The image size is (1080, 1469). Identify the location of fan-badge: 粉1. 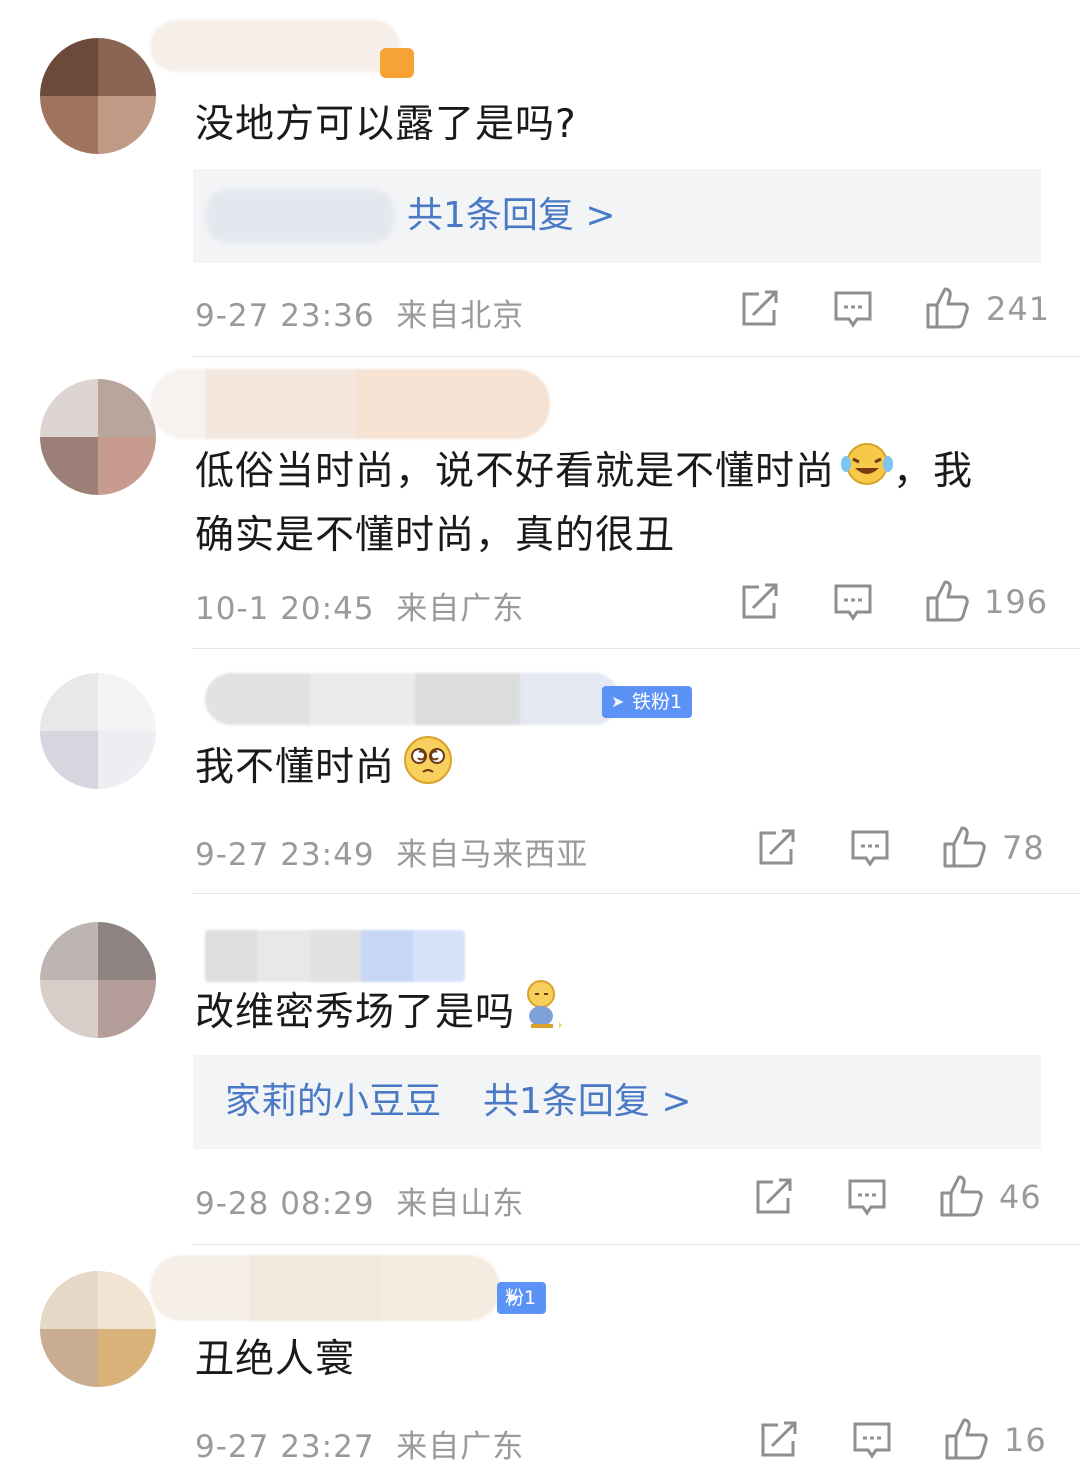
(522, 1298).